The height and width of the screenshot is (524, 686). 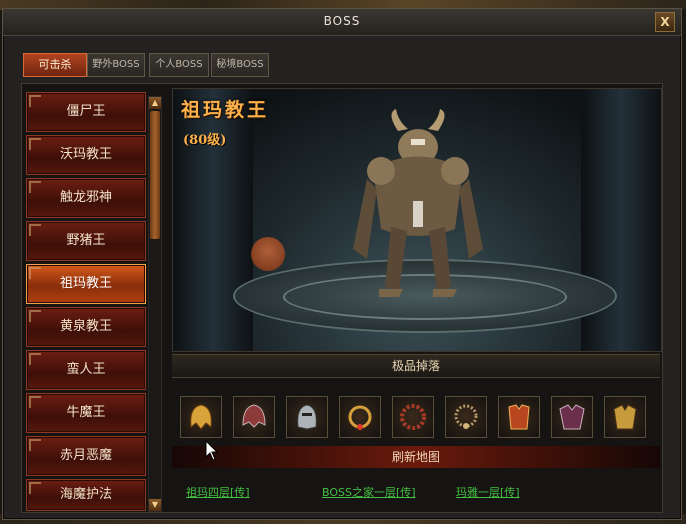 I want to click on boss-item-label: 祖玛教王, so click(x=85, y=283).